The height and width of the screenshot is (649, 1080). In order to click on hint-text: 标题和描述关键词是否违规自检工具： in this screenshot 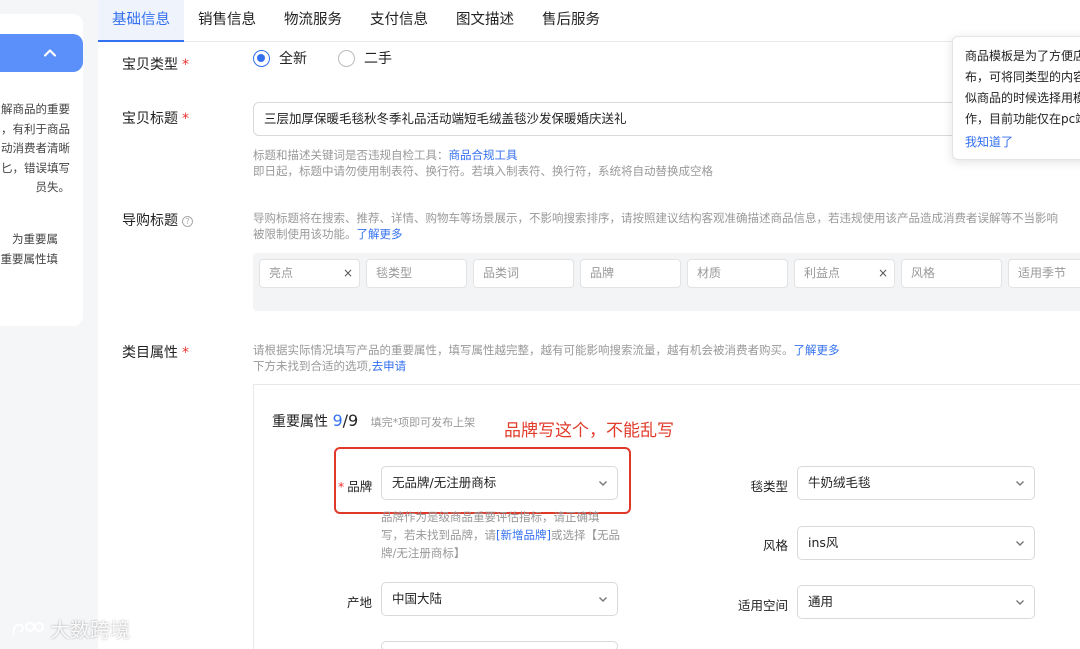, I will do `click(351, 155)`.